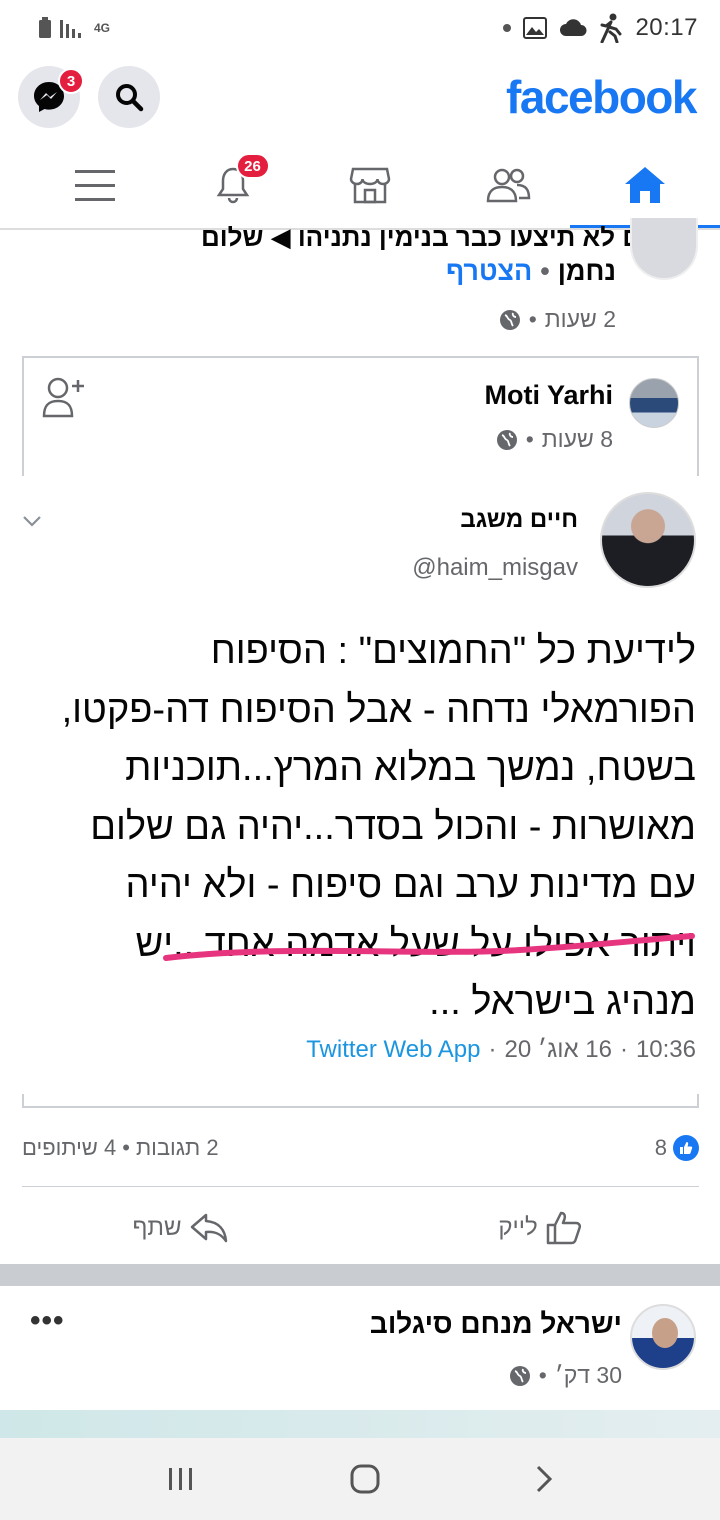 This screenshot has height=1520, width=720. I want to click on pink-underline-annotation, so click(429, 947).